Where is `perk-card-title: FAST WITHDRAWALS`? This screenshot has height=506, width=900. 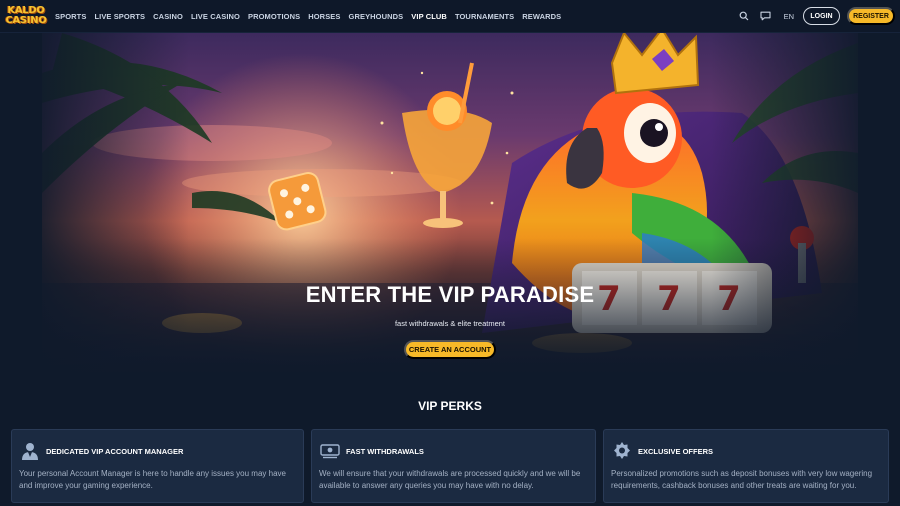 perk-card-title: FAST WITHDRAWALS is located at coordinates (385, 451).